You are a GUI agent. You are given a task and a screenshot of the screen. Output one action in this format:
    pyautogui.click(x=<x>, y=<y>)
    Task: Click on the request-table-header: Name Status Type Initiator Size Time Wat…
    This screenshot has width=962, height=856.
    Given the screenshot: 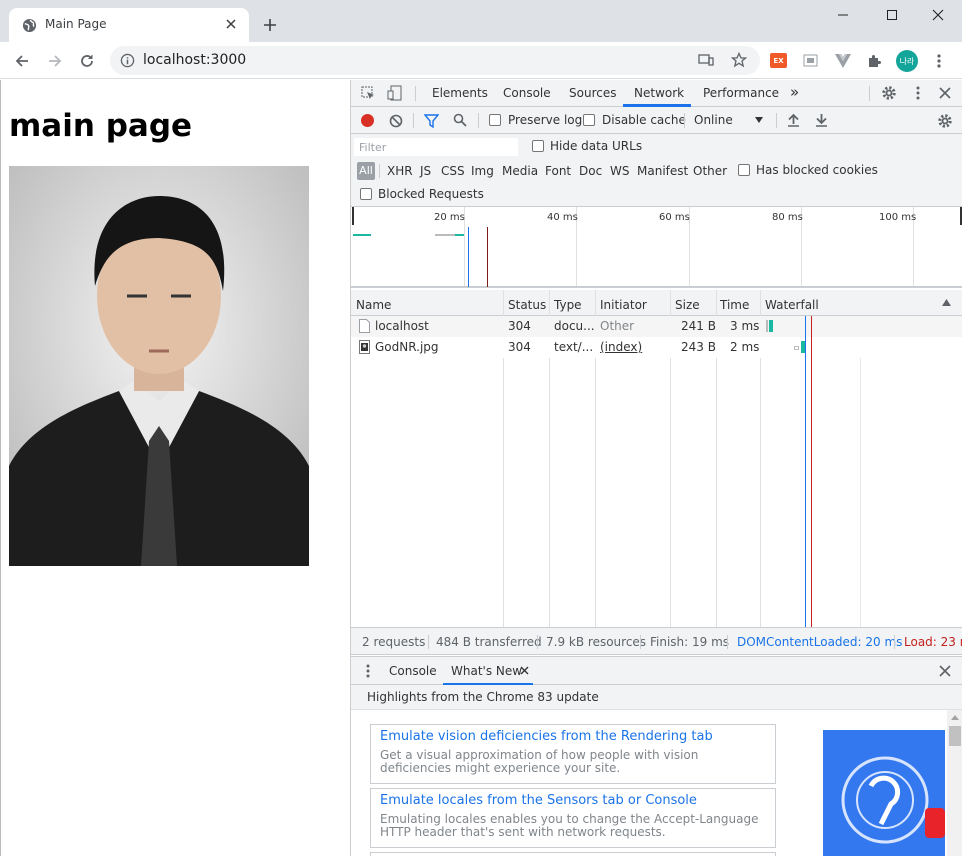 What is the action you would take?
    pyautogui.click(x=656, y=303)
    